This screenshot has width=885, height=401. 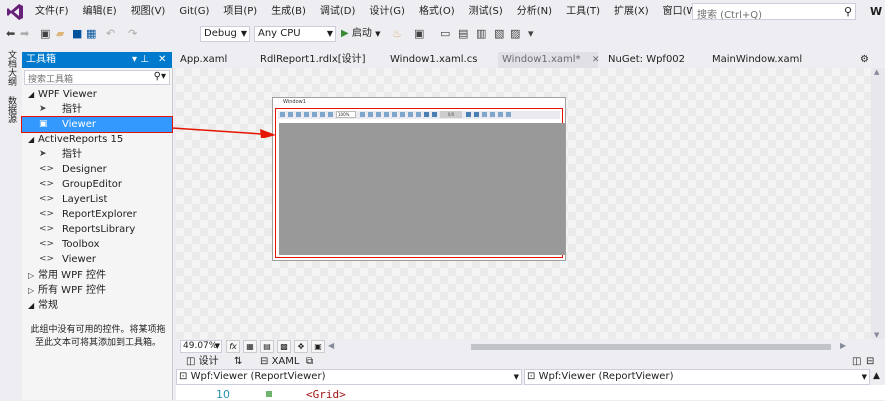 I want to click on open-folder-icon: ▰, so click(x=60, y=34).